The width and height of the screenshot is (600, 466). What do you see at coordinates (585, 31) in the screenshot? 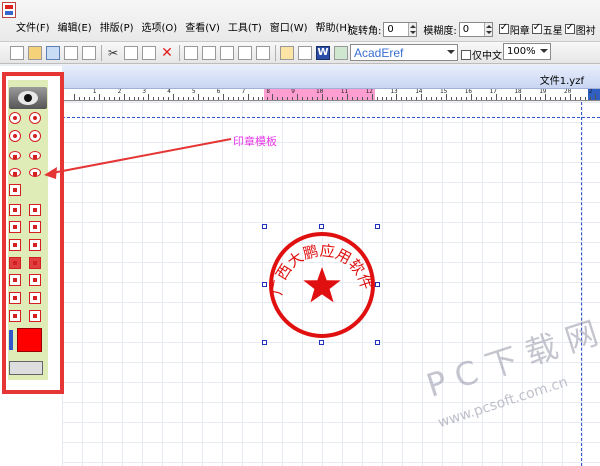
I see `pattern-label: 图衬` at bounding box center [585, 31].